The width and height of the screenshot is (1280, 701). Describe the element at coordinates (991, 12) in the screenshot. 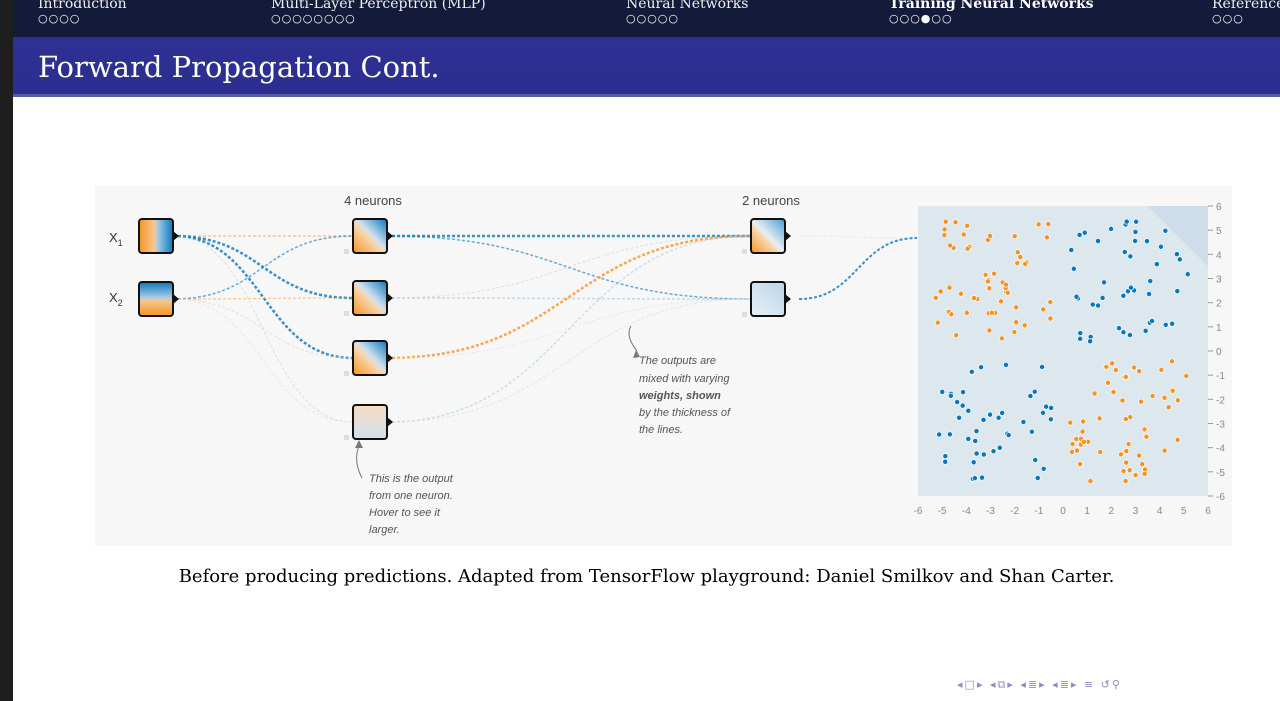

I see `nav-section-training: Training Neural Networks ○○○●○○` at that location.